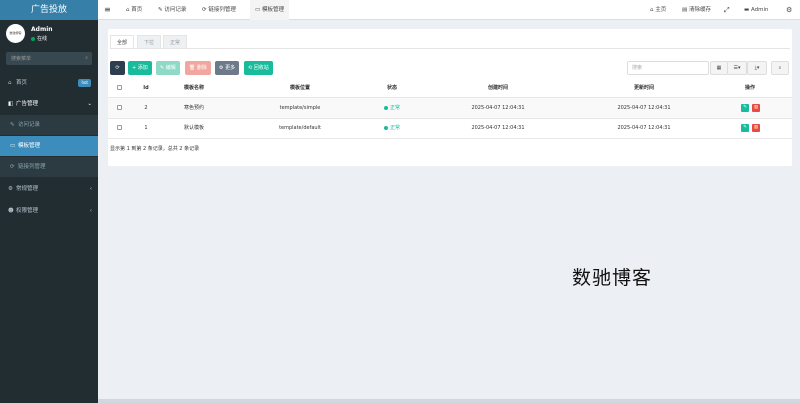 The height and width of the screenshot is (403, 800). Describe the element at coordinates (727, 10) in the screenshot. I see `fullscreen-icon: ⤢` at that location.